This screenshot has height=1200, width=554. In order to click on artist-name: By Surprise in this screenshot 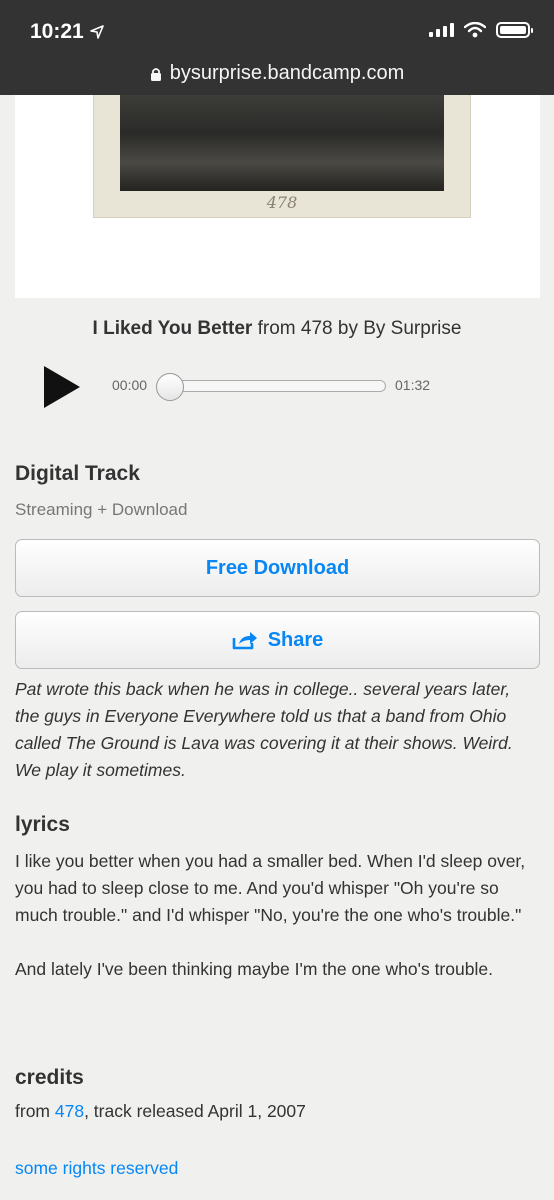, I will do `click(412, 328)`.